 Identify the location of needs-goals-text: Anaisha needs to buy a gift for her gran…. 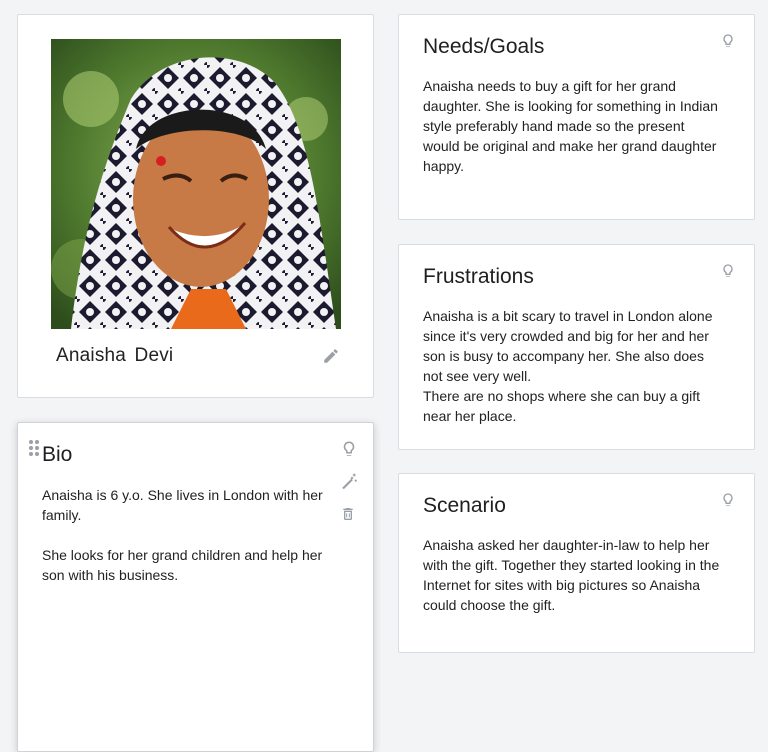
(570, 126).